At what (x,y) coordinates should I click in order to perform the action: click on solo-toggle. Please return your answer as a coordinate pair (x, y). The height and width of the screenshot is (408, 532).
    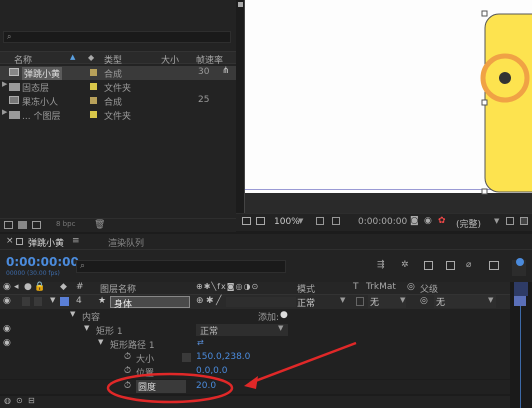
    Looking at the image, I should click on (26, 301).